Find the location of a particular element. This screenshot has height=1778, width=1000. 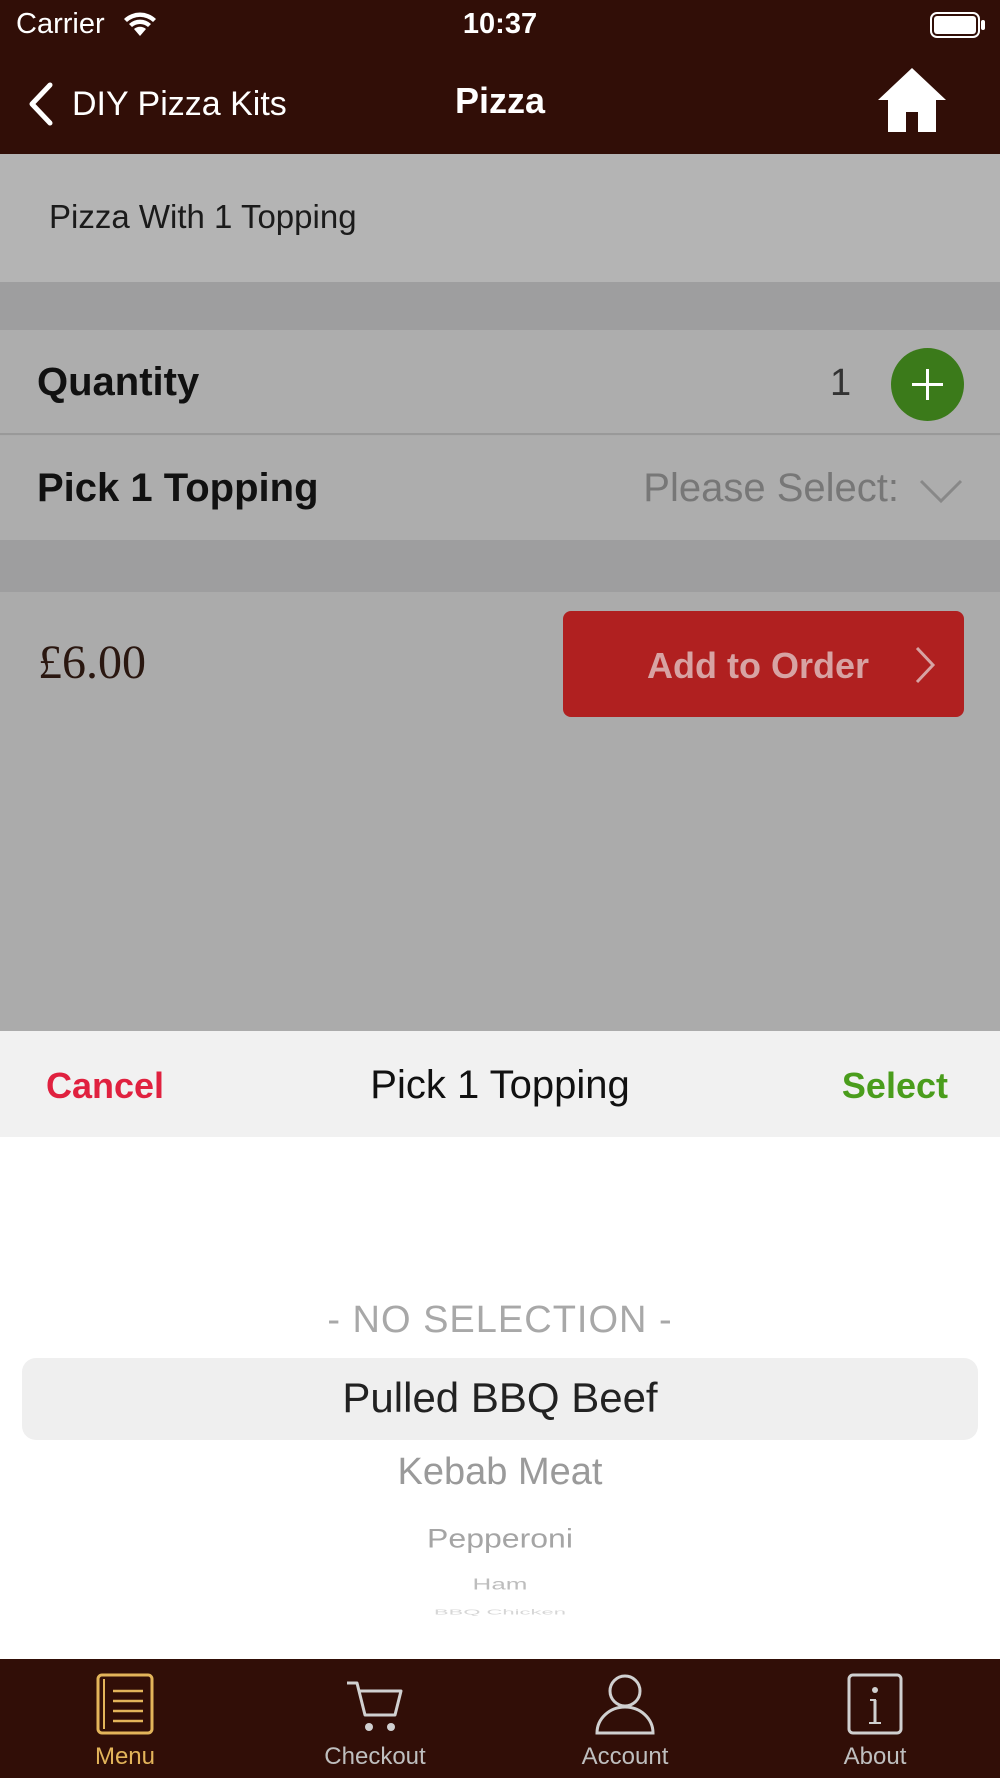

plus-icon is located at coordinates (927, 384).